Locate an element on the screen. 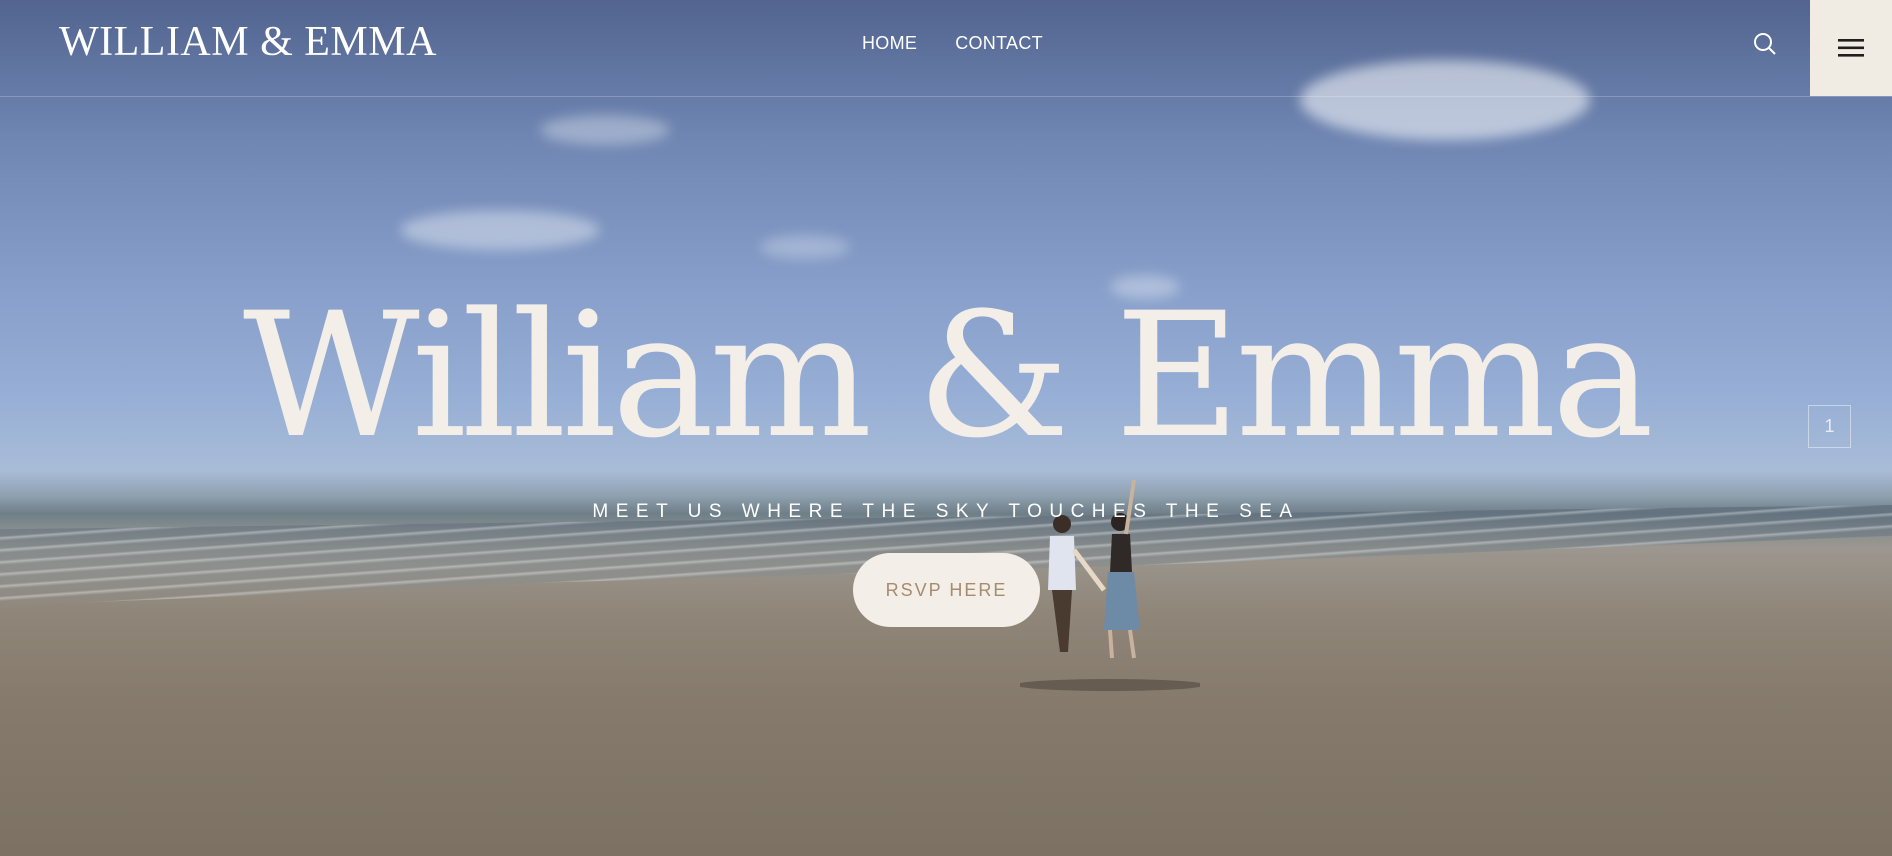  rsvp-button: RSVP HERE is located at coordinates (946, 590).